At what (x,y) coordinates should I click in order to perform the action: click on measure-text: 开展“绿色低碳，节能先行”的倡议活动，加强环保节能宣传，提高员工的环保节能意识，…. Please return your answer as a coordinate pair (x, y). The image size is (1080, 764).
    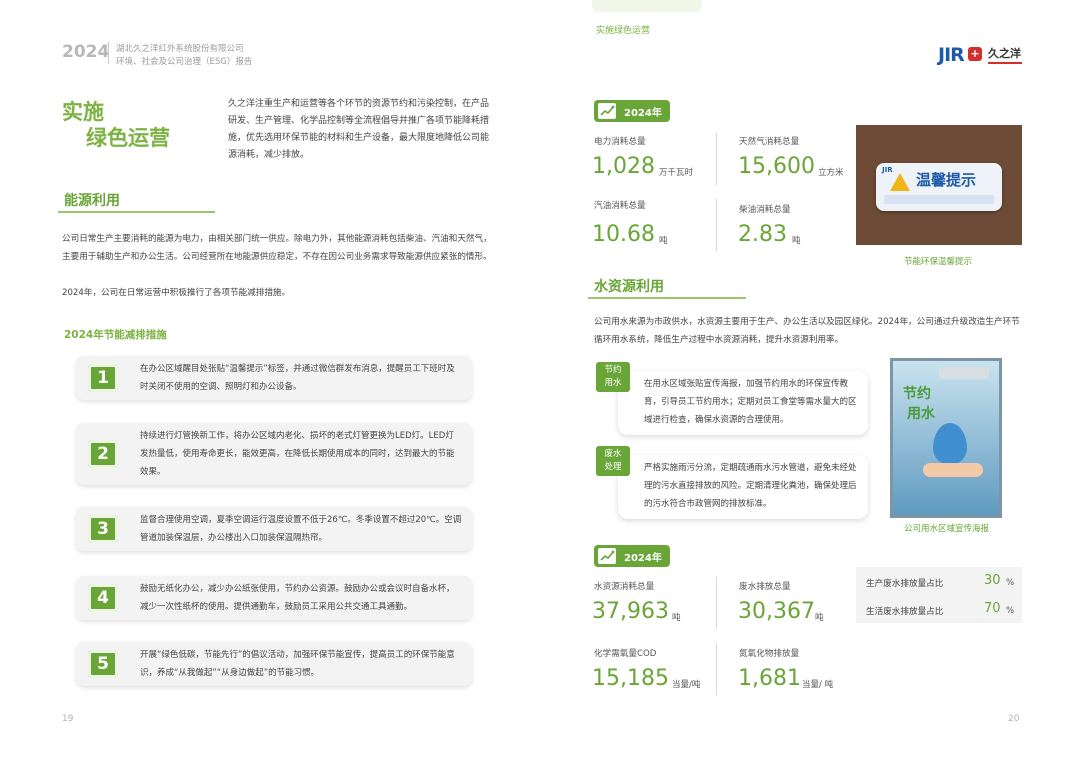
    Looking at the image, I should click on (297, 664).